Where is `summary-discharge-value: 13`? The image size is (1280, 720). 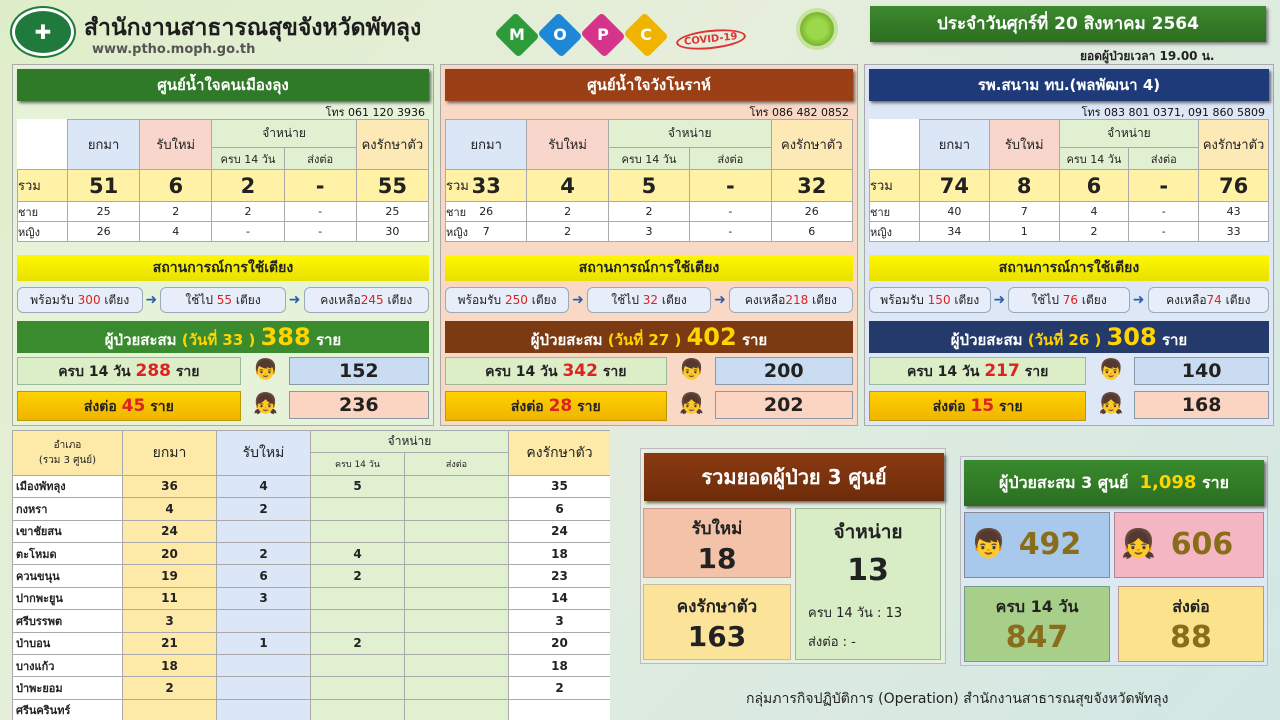
summary-discharge-value: 13 is located at coordinates (868, 570).